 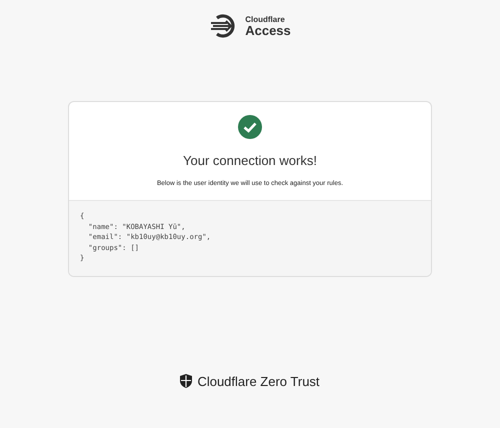 What do you see at coordinates (250, 160) in the screenshot?
I see `result-title: Your connection works!` at bounding box center [250, 160].